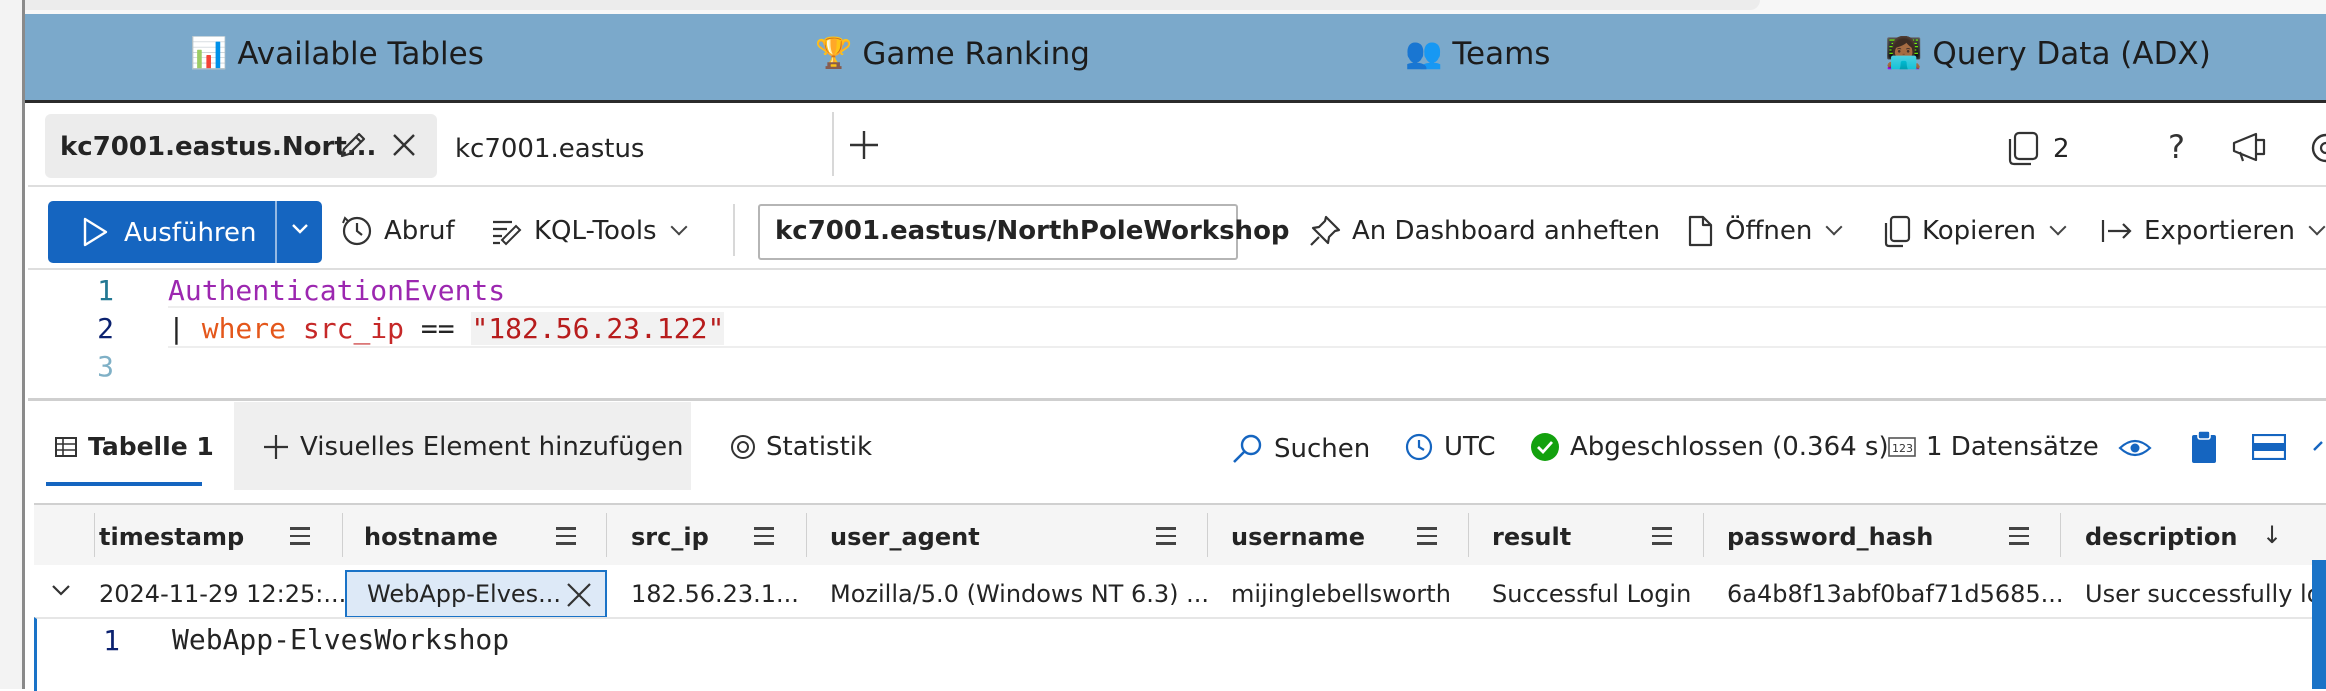 The width and height of the screenshot is (2326, 691). What do you see at coordinates (2161, 537) in the screenshot?
I see `col-header-description: description` at bounding box center [2161, 537].